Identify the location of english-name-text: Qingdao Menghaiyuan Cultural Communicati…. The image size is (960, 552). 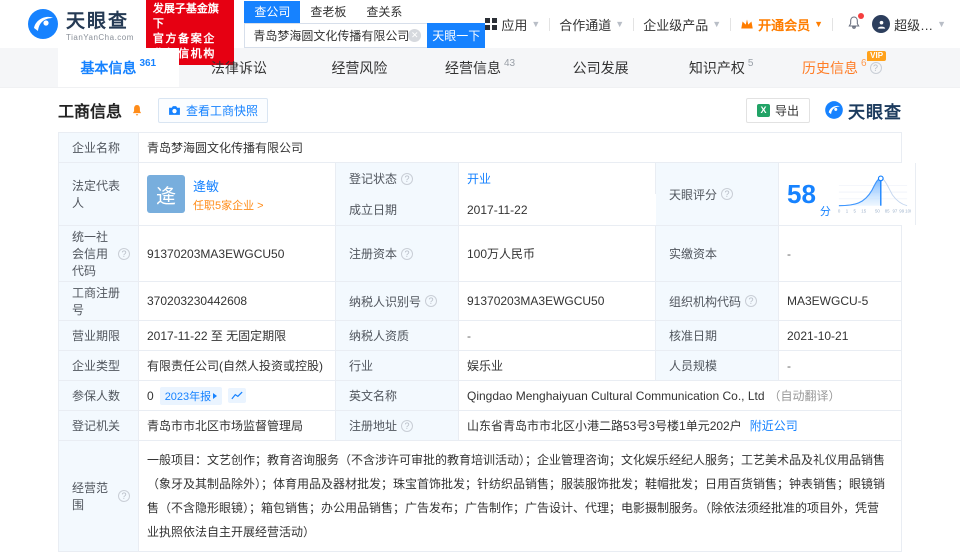
(616, 395).